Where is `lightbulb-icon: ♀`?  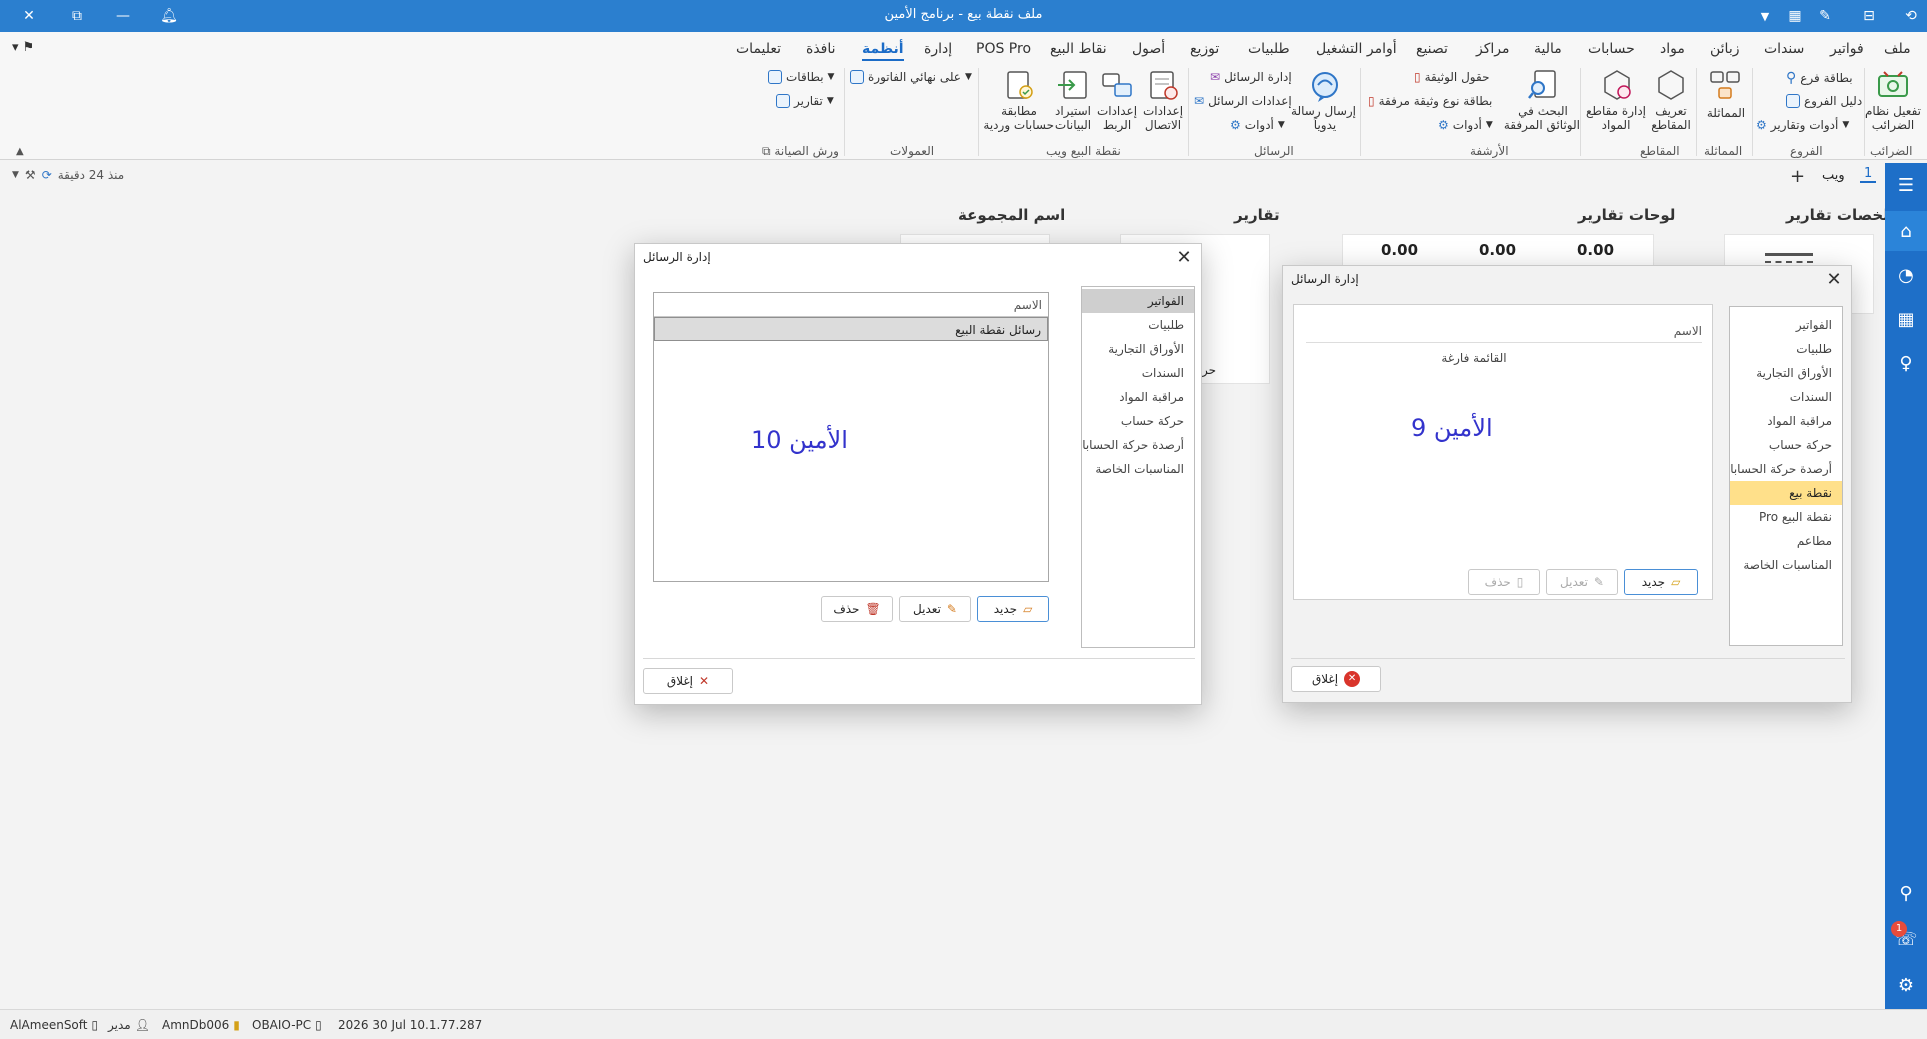
lightbulb-icon: ♀ is located at coordinates (1906, 363).